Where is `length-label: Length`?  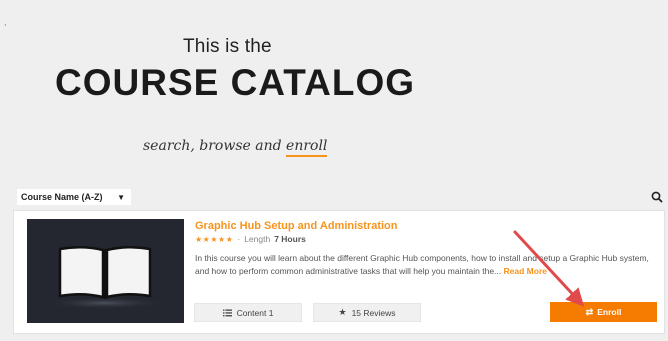
length-label: Length is located at coordinates (257, 239).